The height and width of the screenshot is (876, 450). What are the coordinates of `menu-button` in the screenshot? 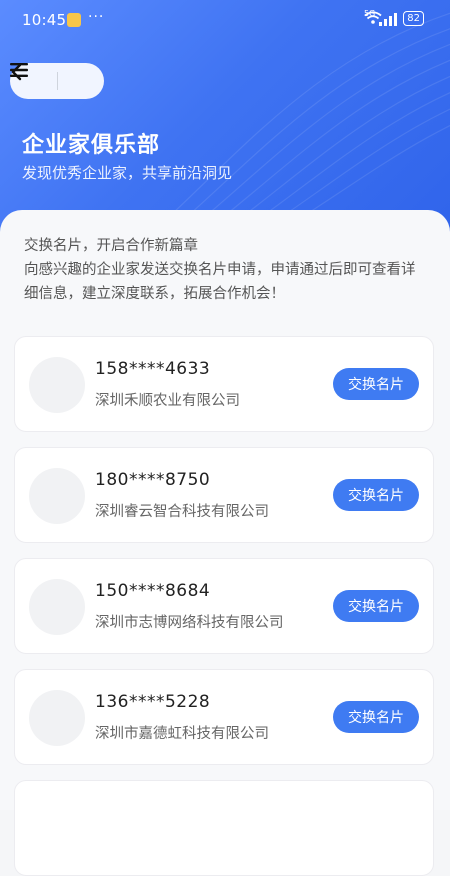 It's located at (57, 81).